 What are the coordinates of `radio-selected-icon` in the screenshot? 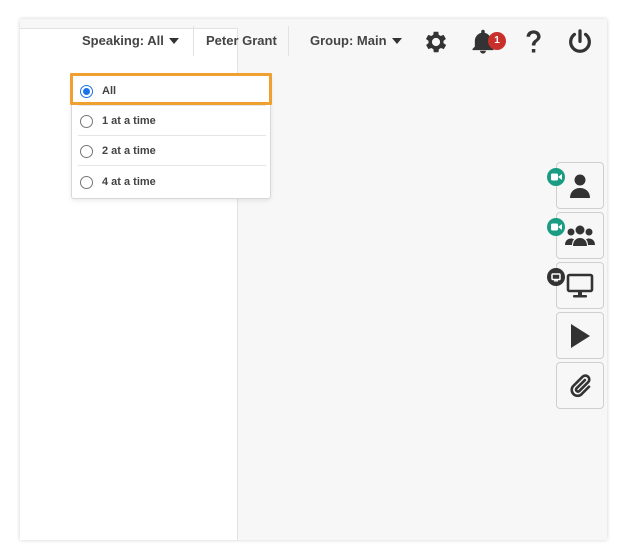 It's located at (86, 91).